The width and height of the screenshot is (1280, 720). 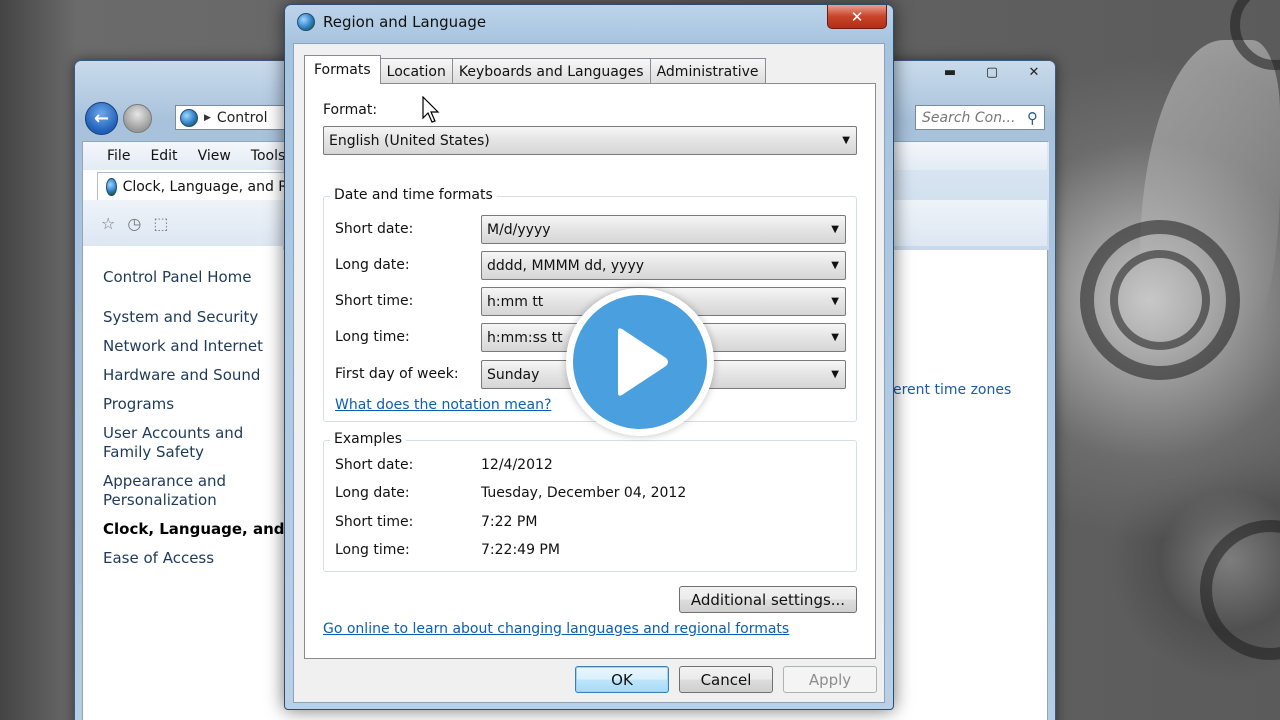 What do you see at coordinates (374, 229) in the screenshot?
I see `short-date-label: Short date:` at bounding box center [374, 229].